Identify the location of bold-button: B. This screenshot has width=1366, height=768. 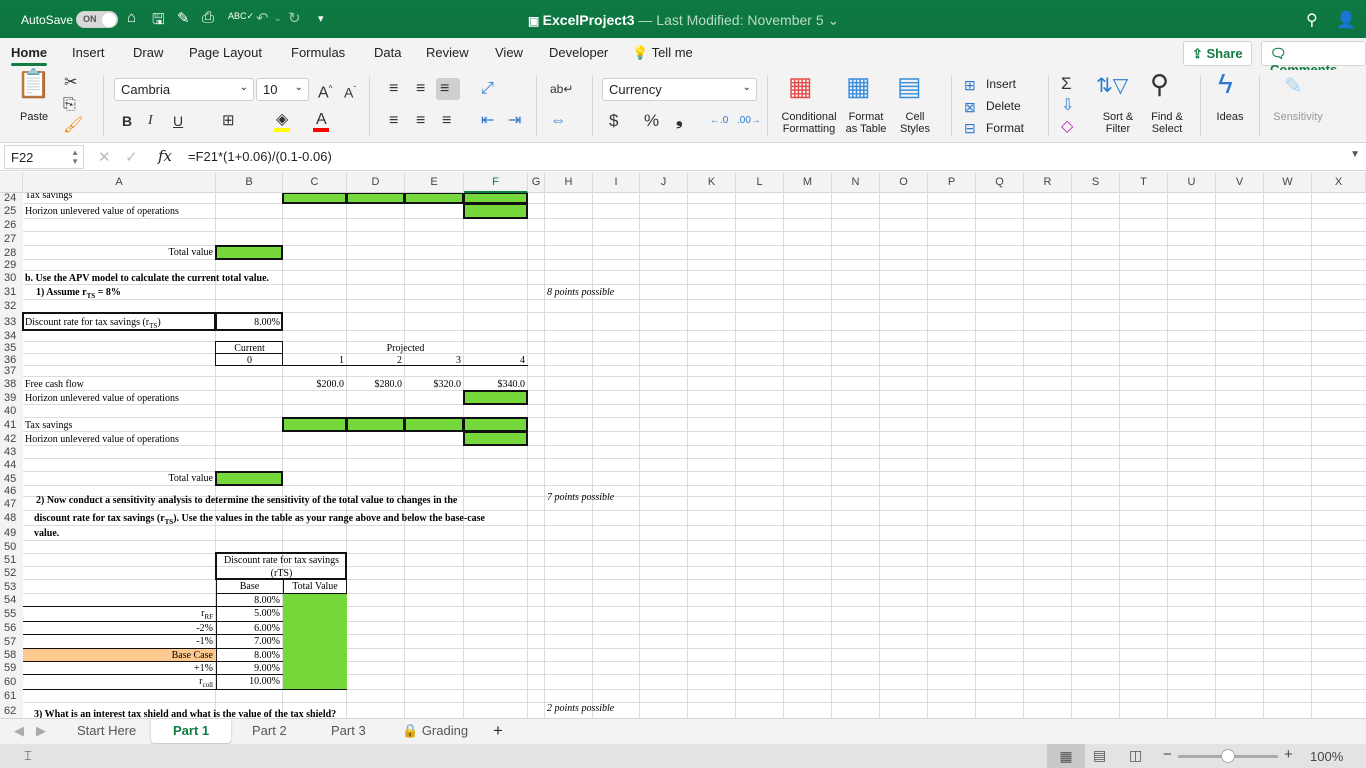
(127, 121).